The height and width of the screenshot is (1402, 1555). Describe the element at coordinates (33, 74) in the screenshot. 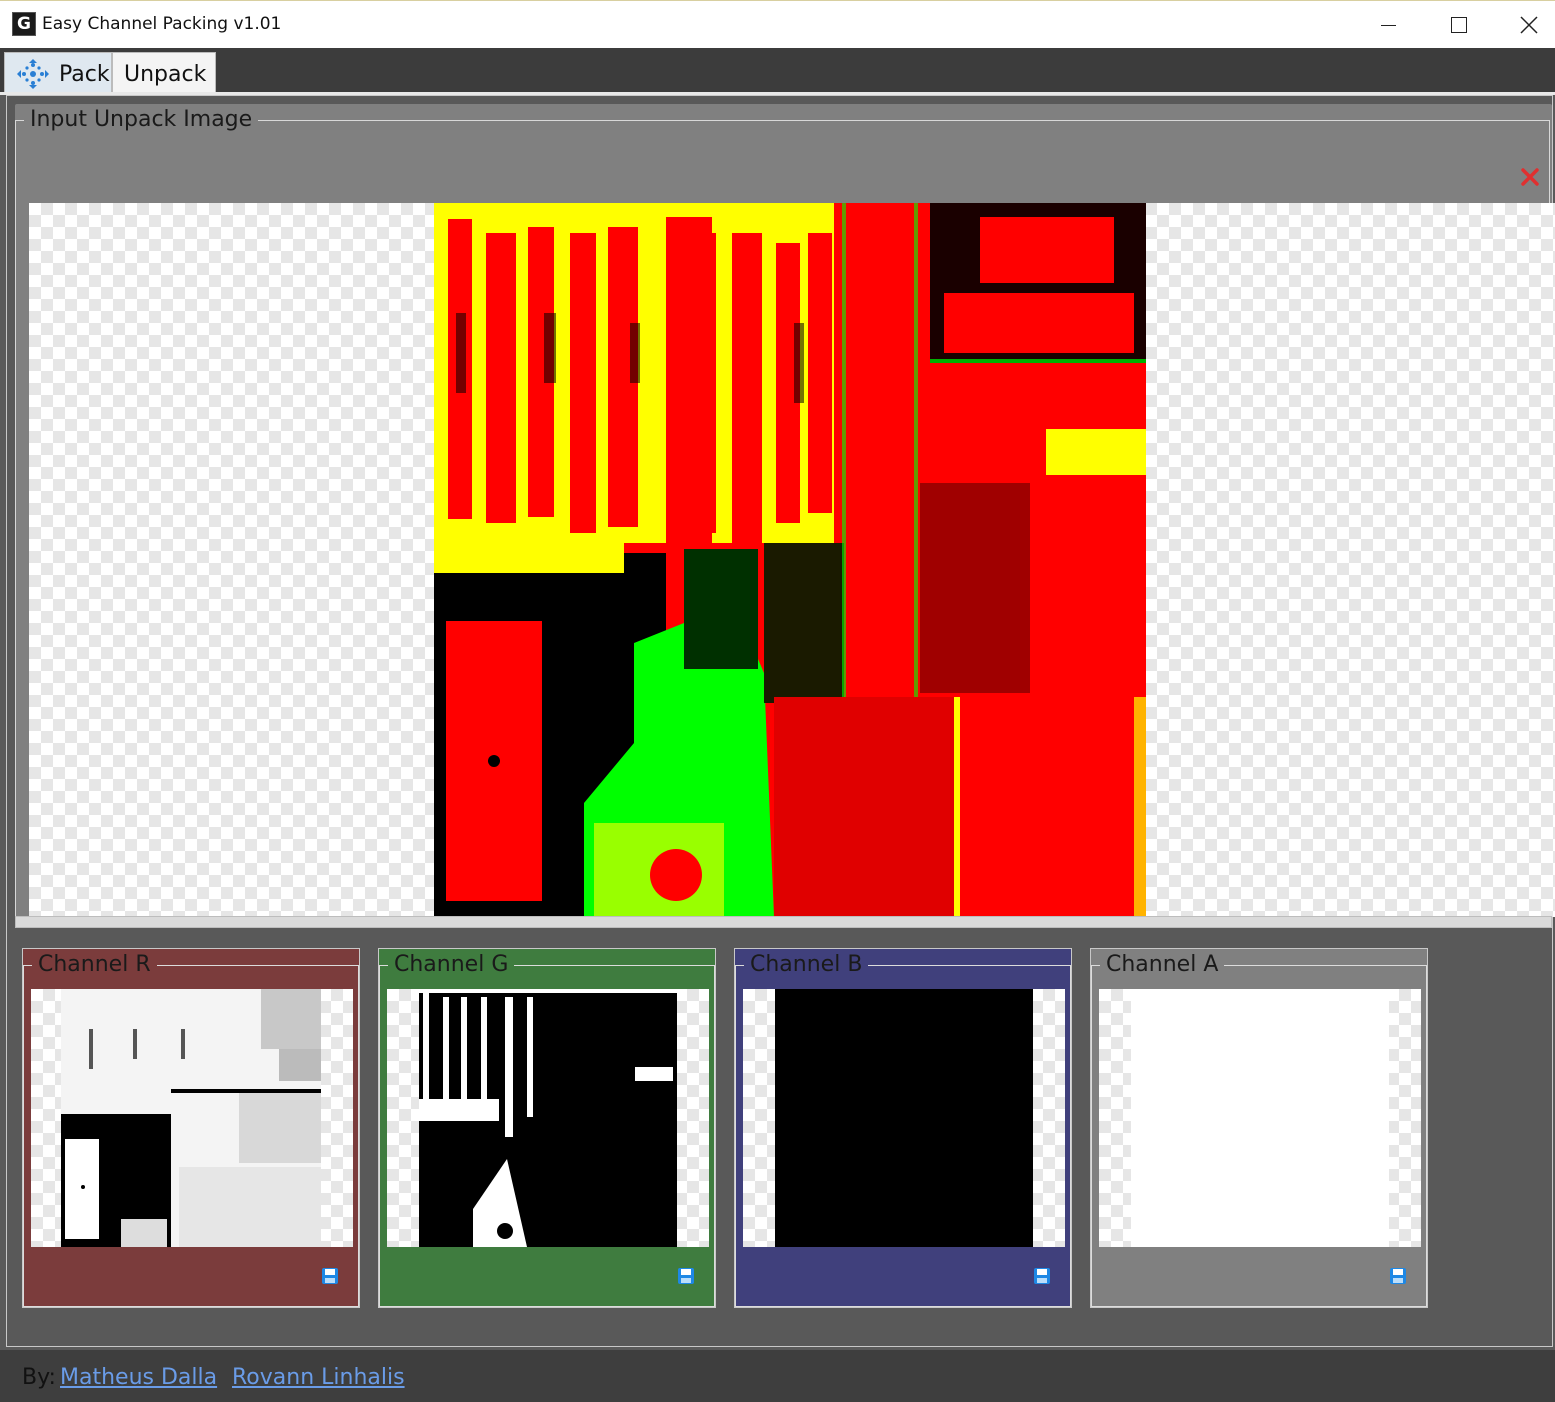

I see `move-arrows-icon` at that location.